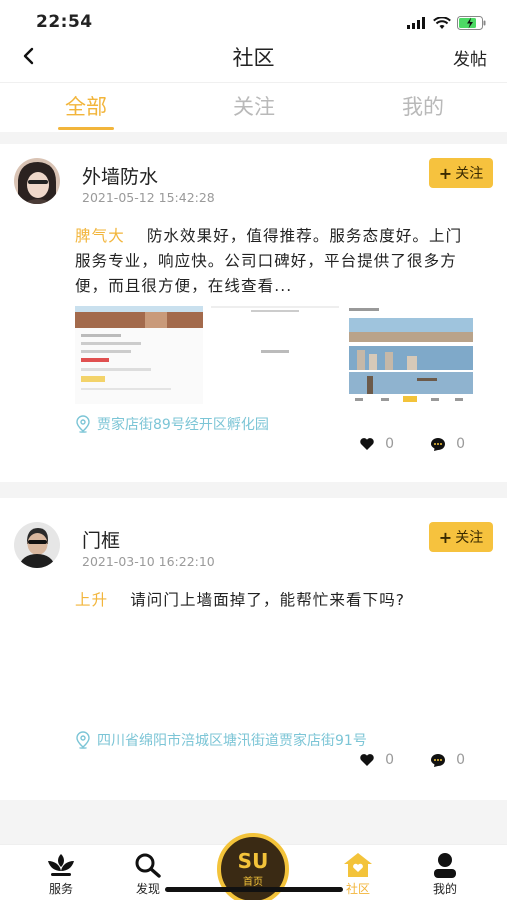 The image size is (507, 900). I want to click on service-icon, so click(61, 865).